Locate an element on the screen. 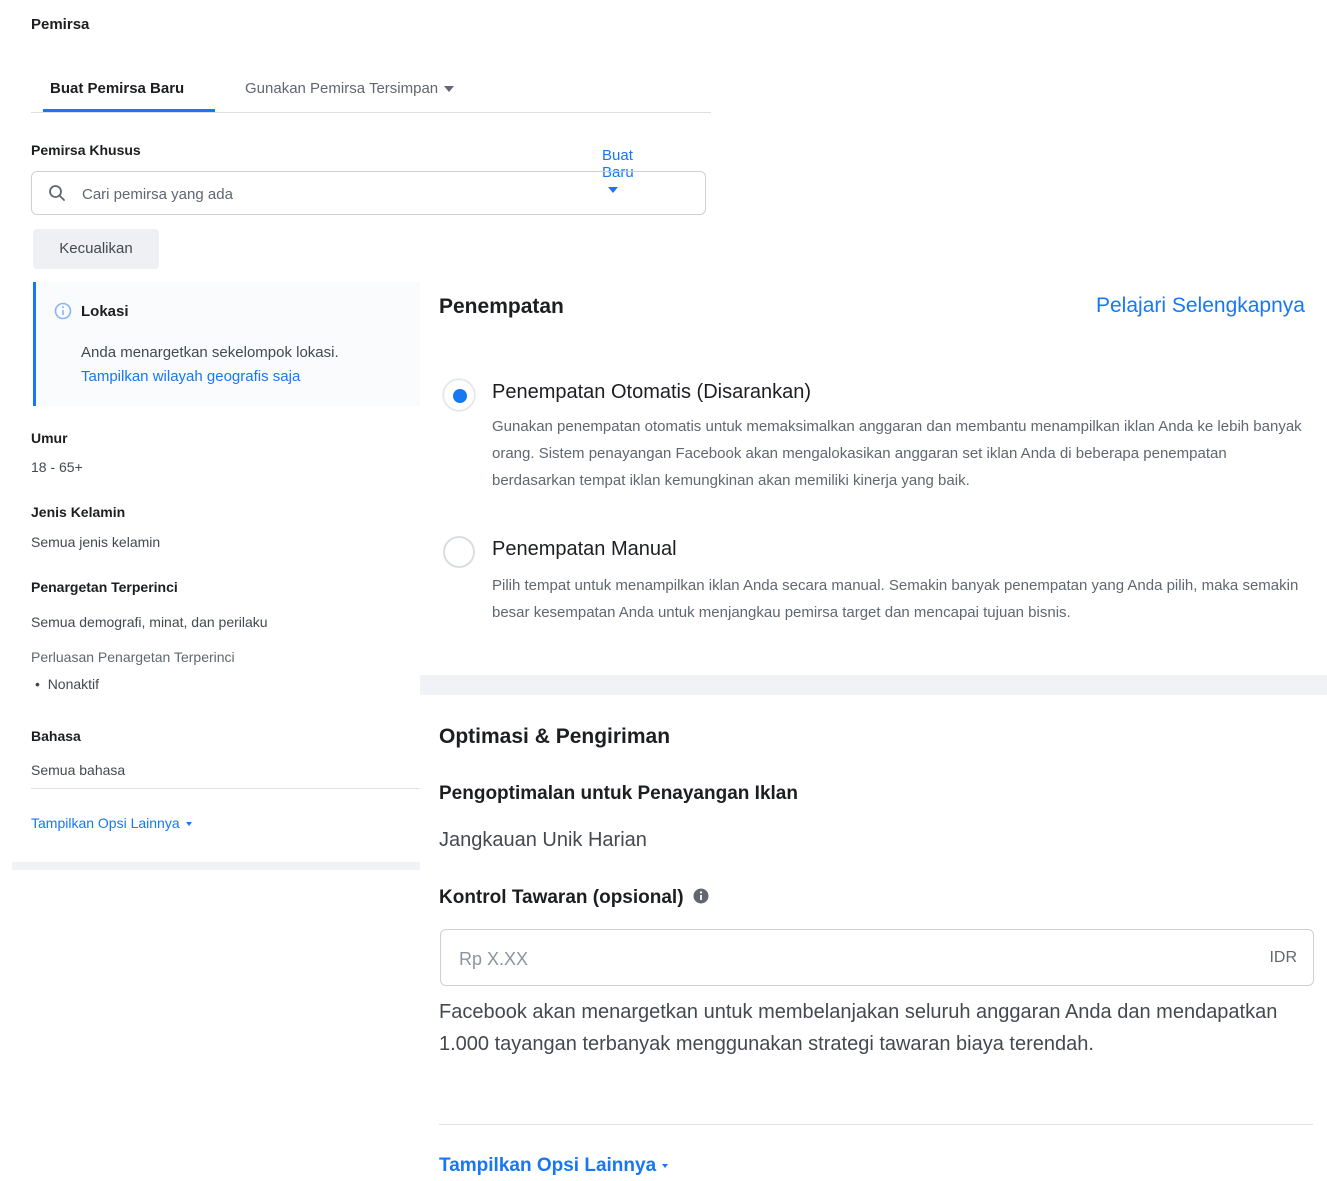 The image size is (1327, 1181). learn-more-link: Pelajari Selengkapnya is located at coordinates (1200, 306).